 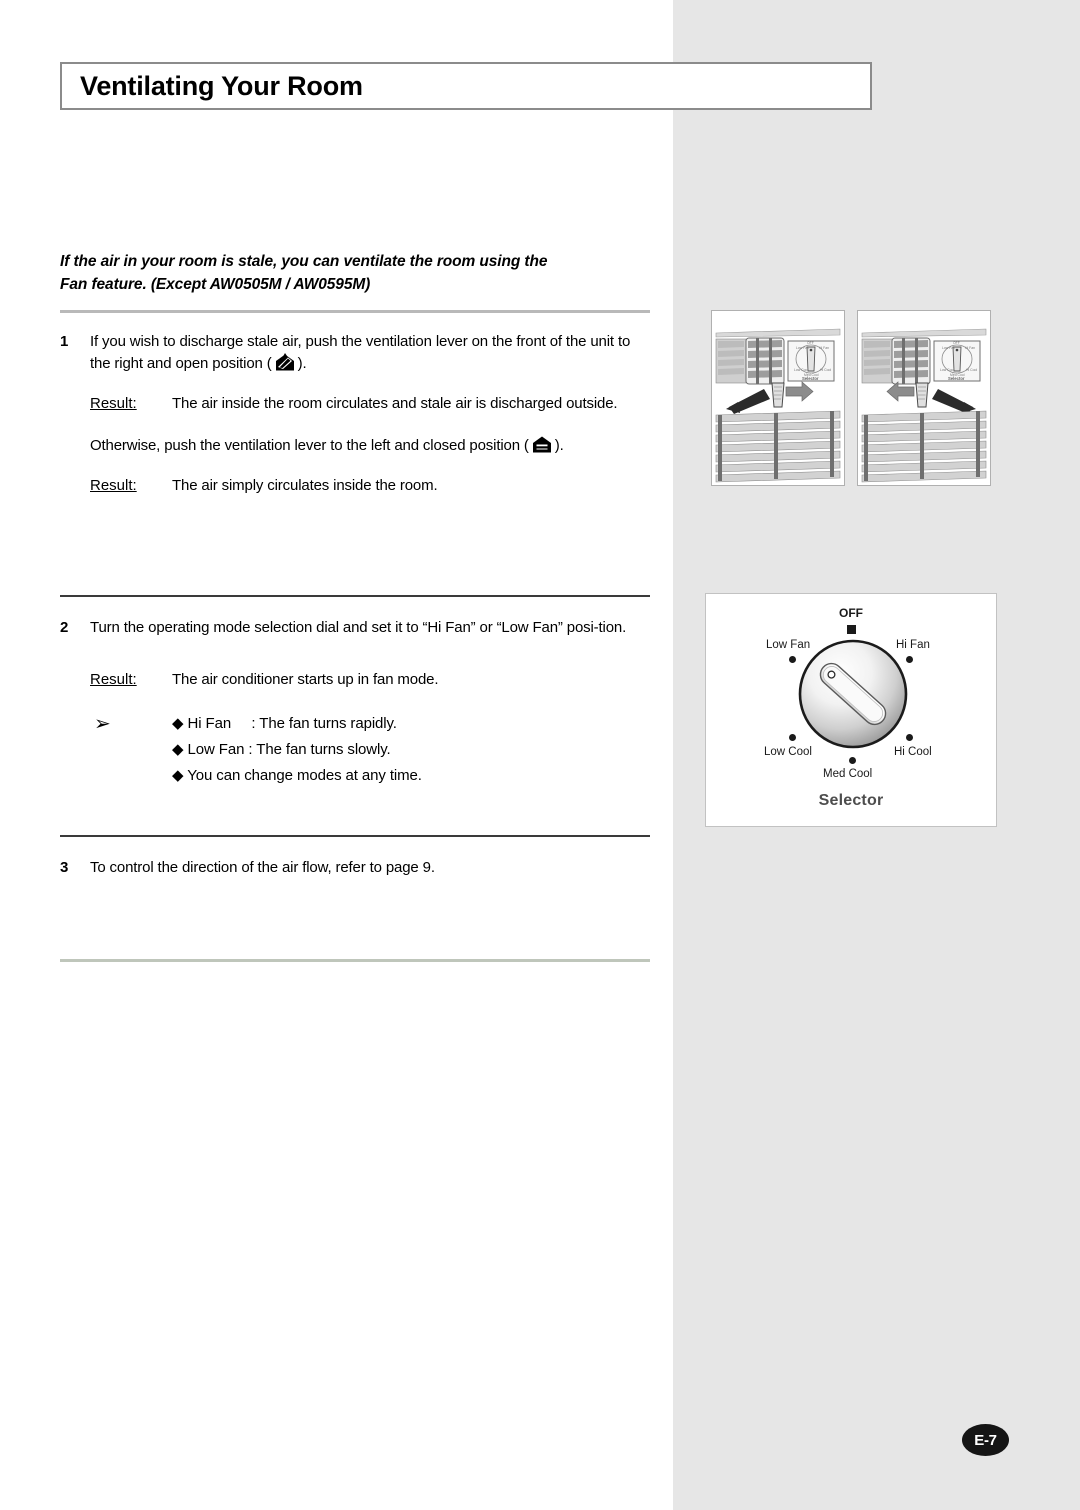 I want to click on alt-text-after-icon: )., so click(x=559, y=445).